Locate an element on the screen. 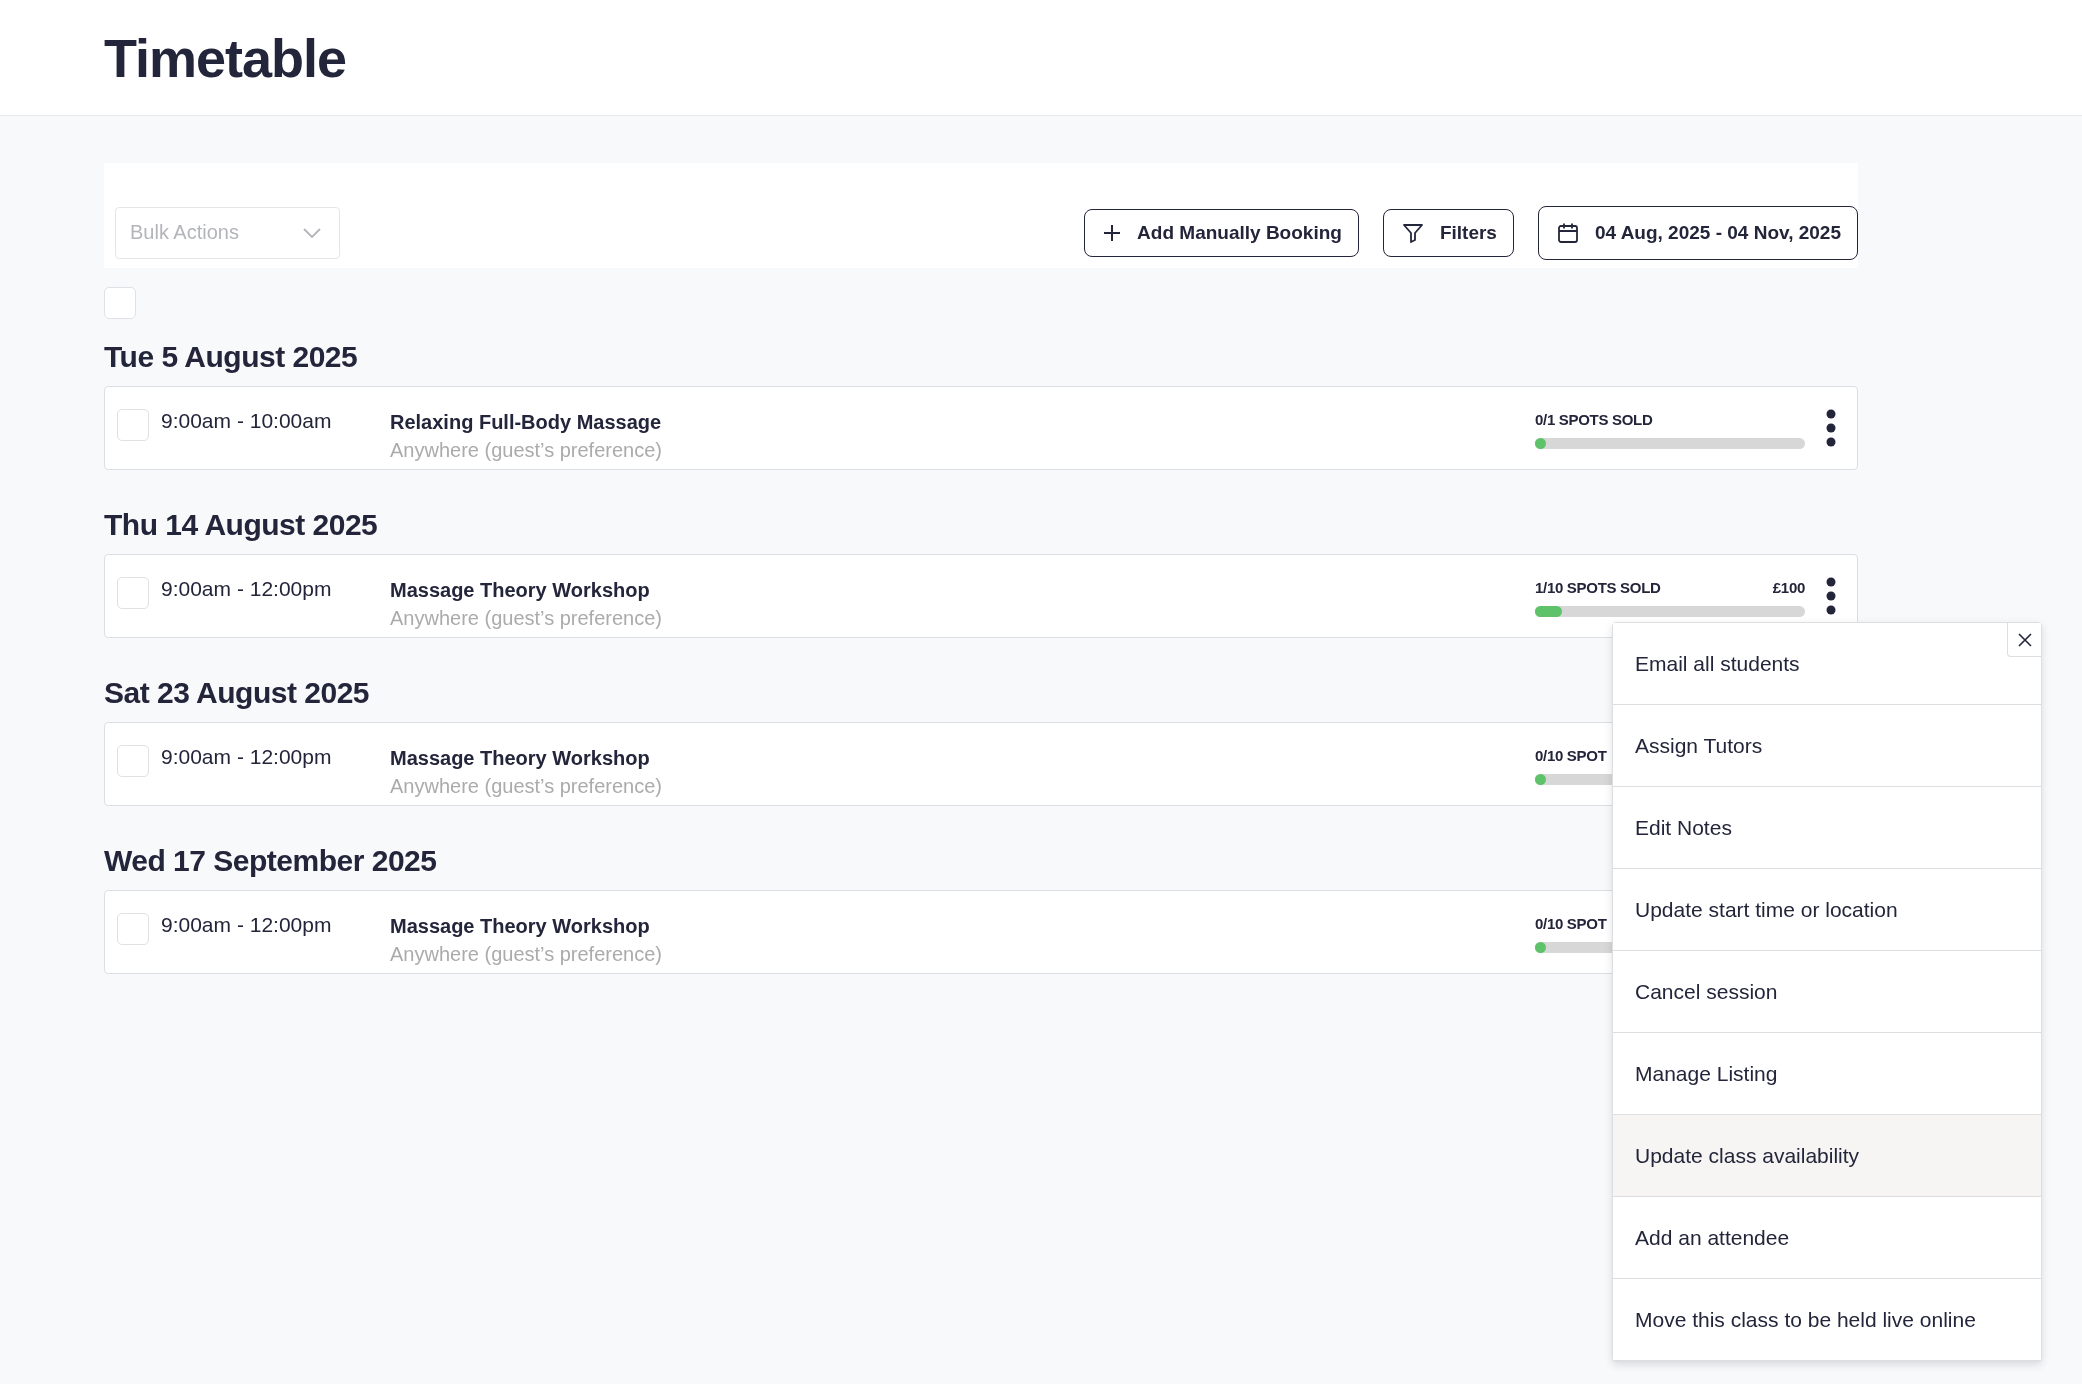 Image resolution: width=2082 pixels, height=1384 pixels. menu-item: Manage Listing is located at coordinates (1827, 1074).